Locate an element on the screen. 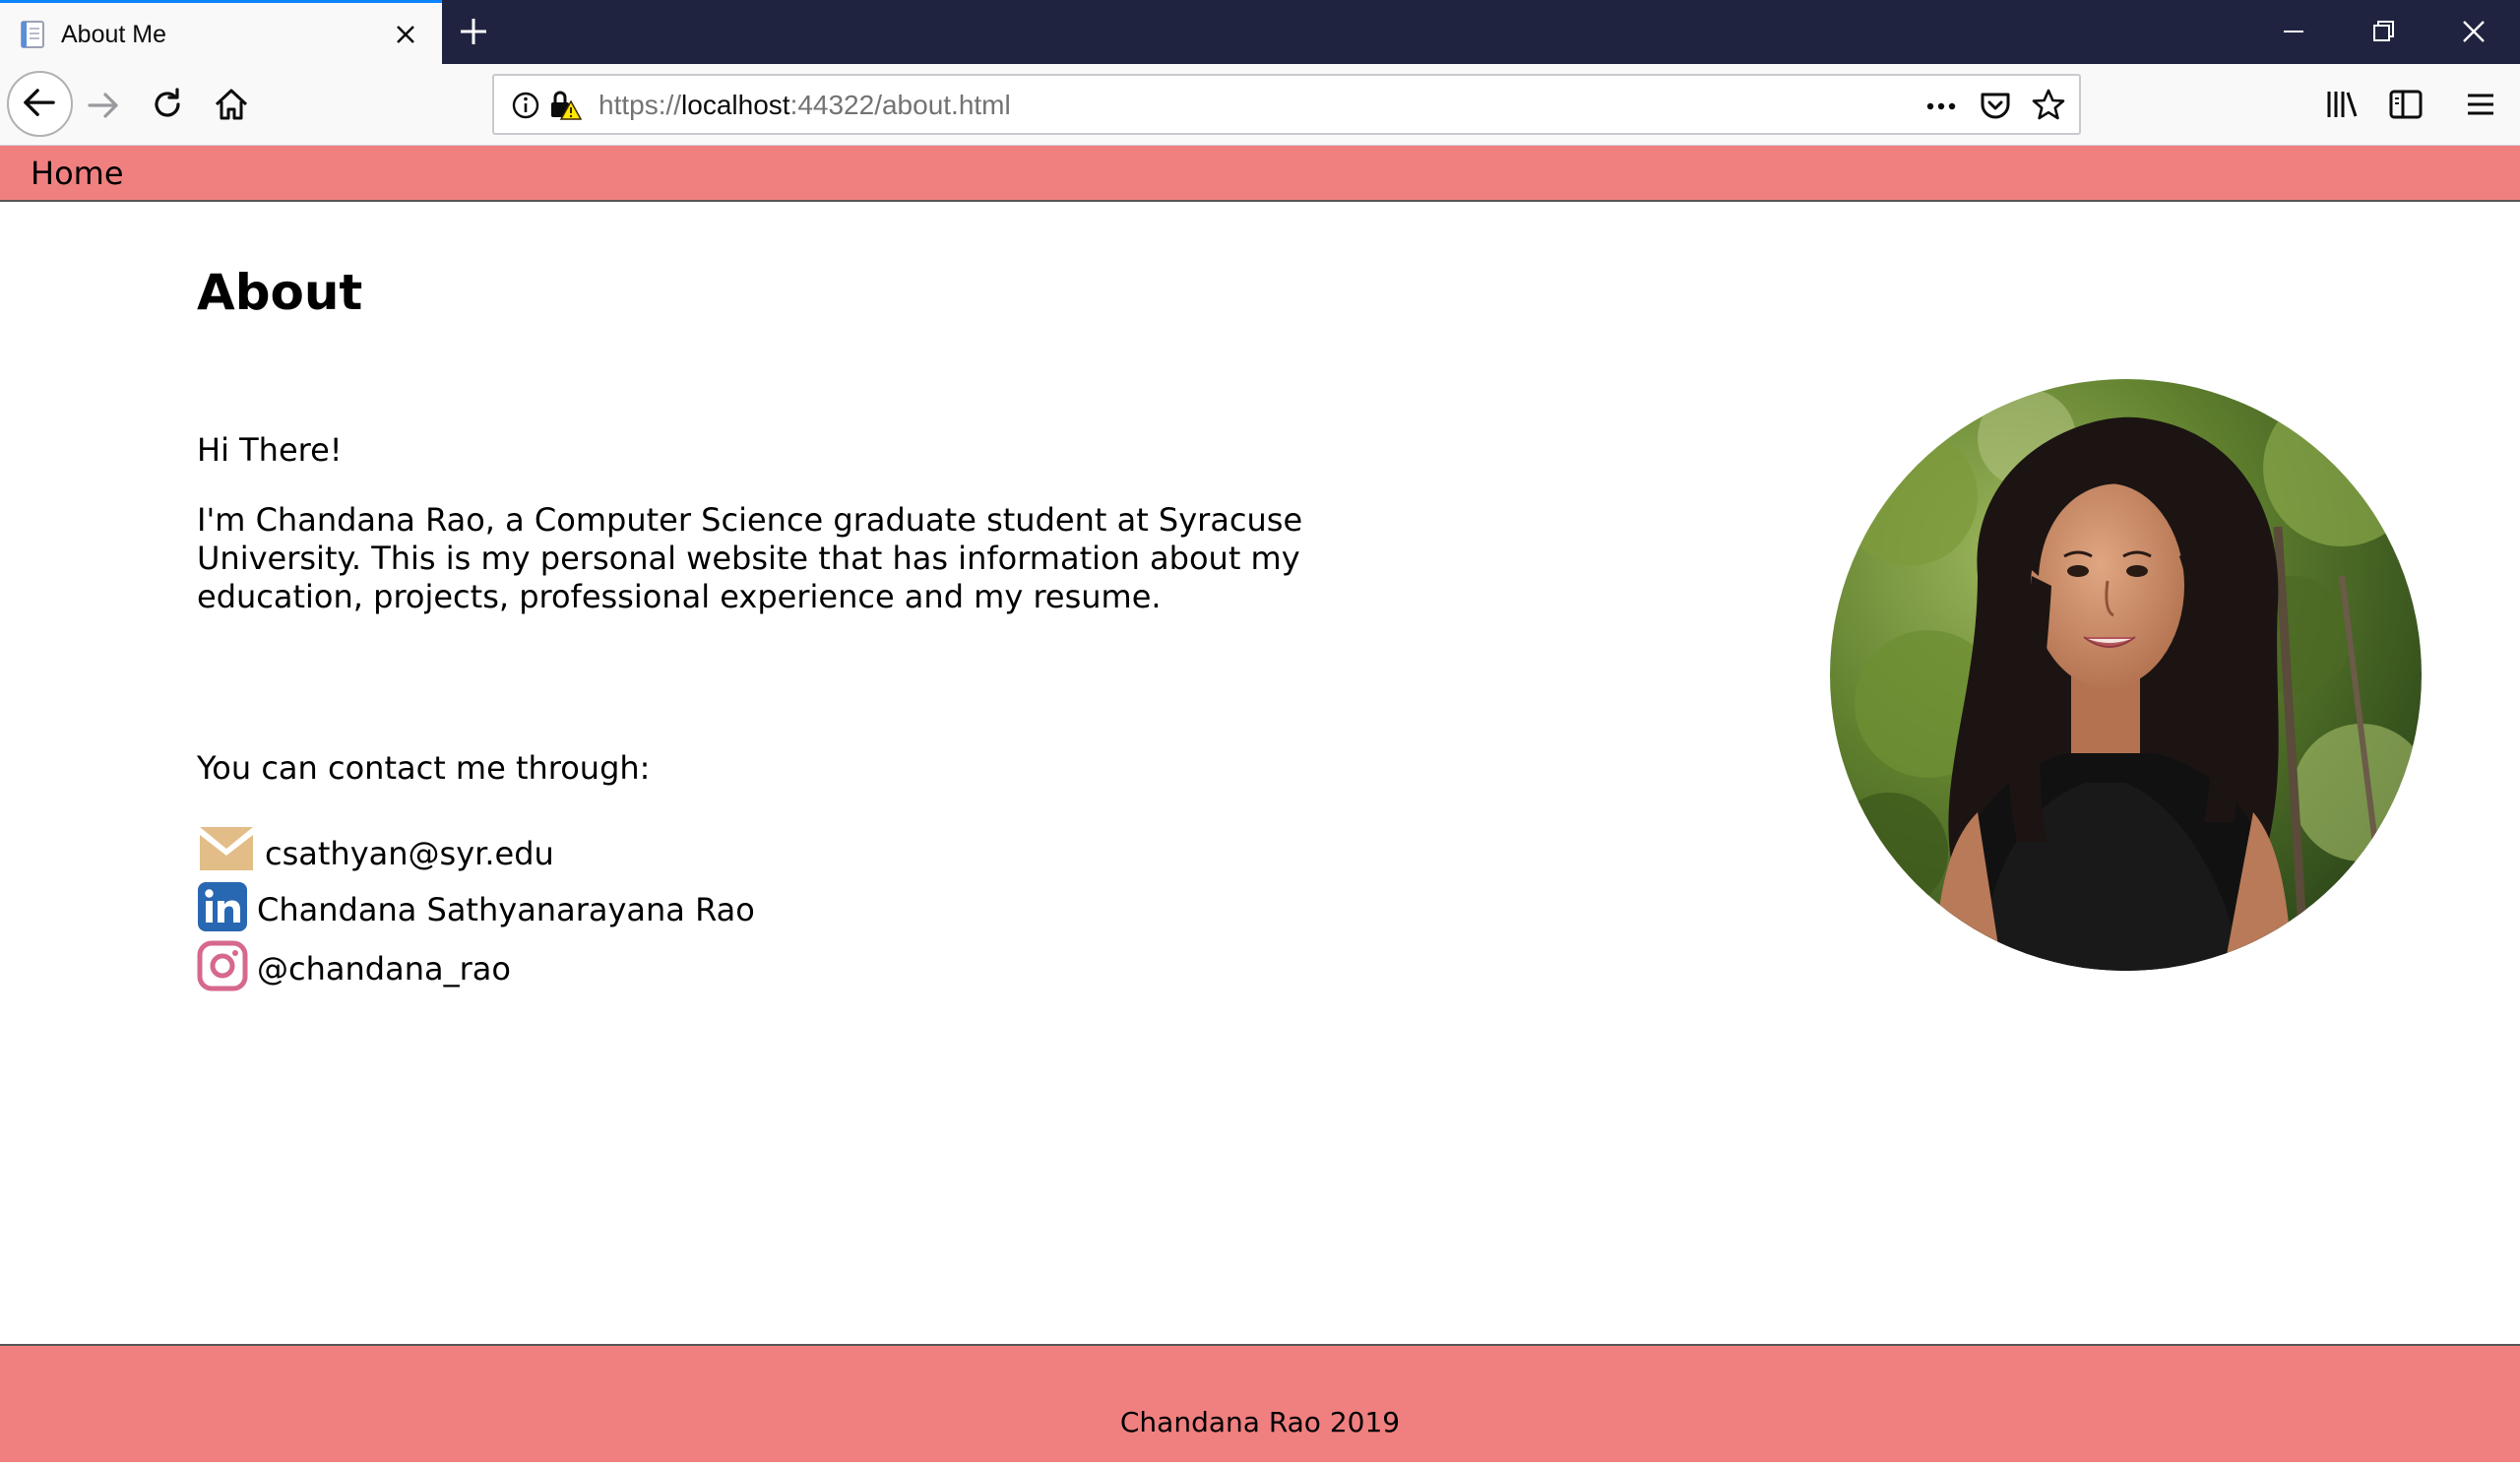  reload-icon is located at coordinates (168, 104).